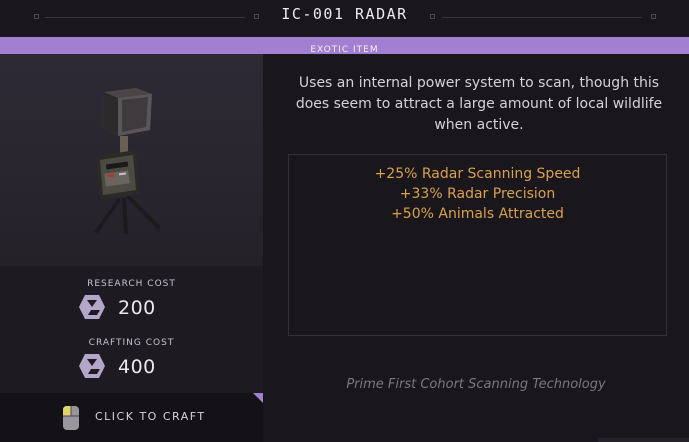  I want to click on mouse-left-click-icon, so click(71, 418).